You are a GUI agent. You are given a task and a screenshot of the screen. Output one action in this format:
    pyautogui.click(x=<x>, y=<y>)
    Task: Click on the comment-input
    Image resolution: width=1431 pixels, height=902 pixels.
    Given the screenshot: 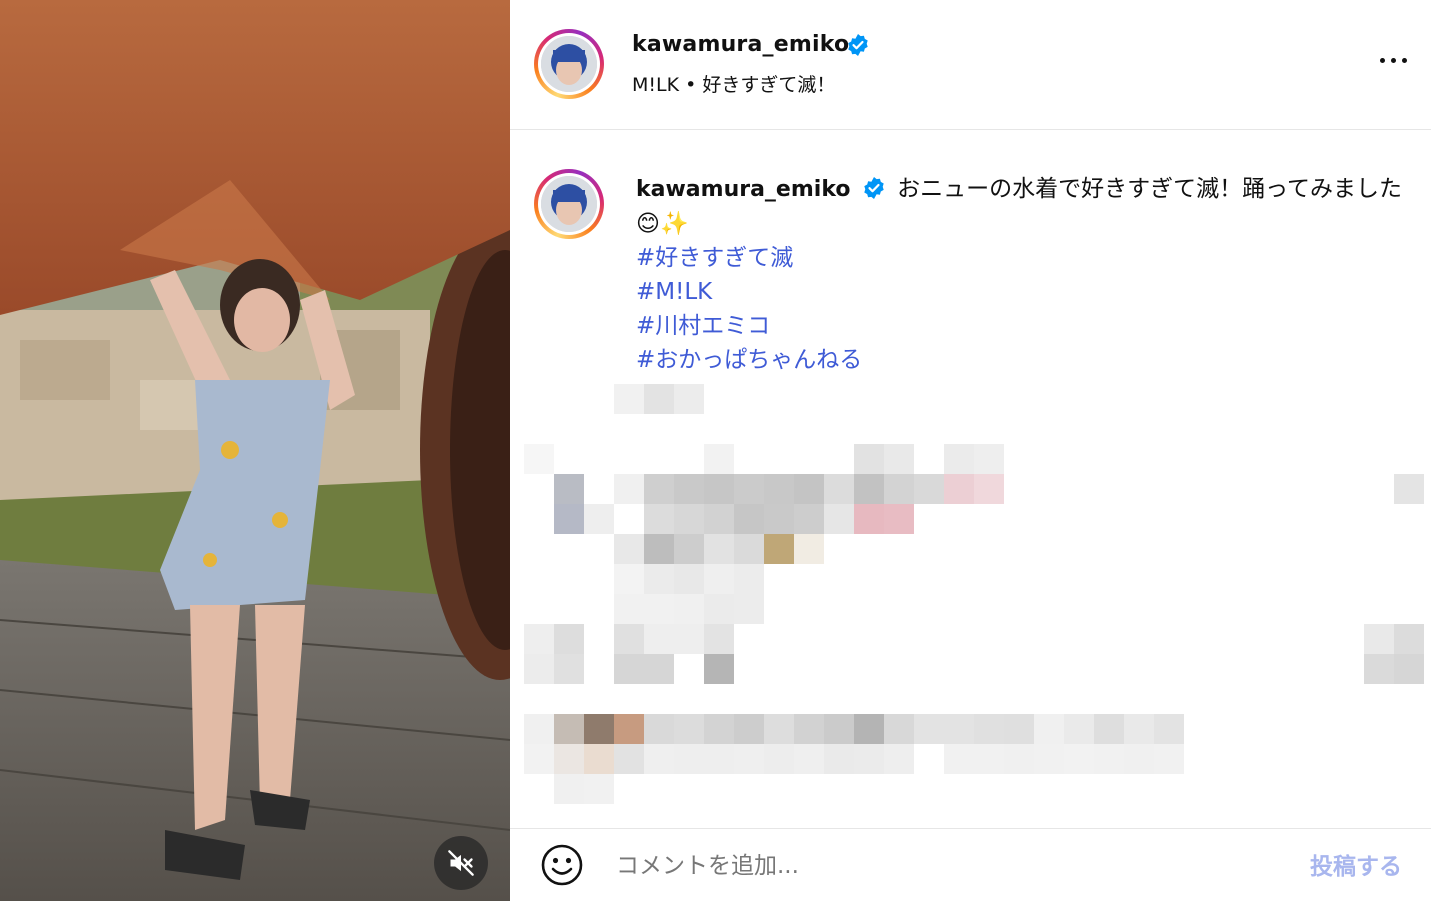 What is the action you would take?
    pyautogui.click(x=946, y=866)
    